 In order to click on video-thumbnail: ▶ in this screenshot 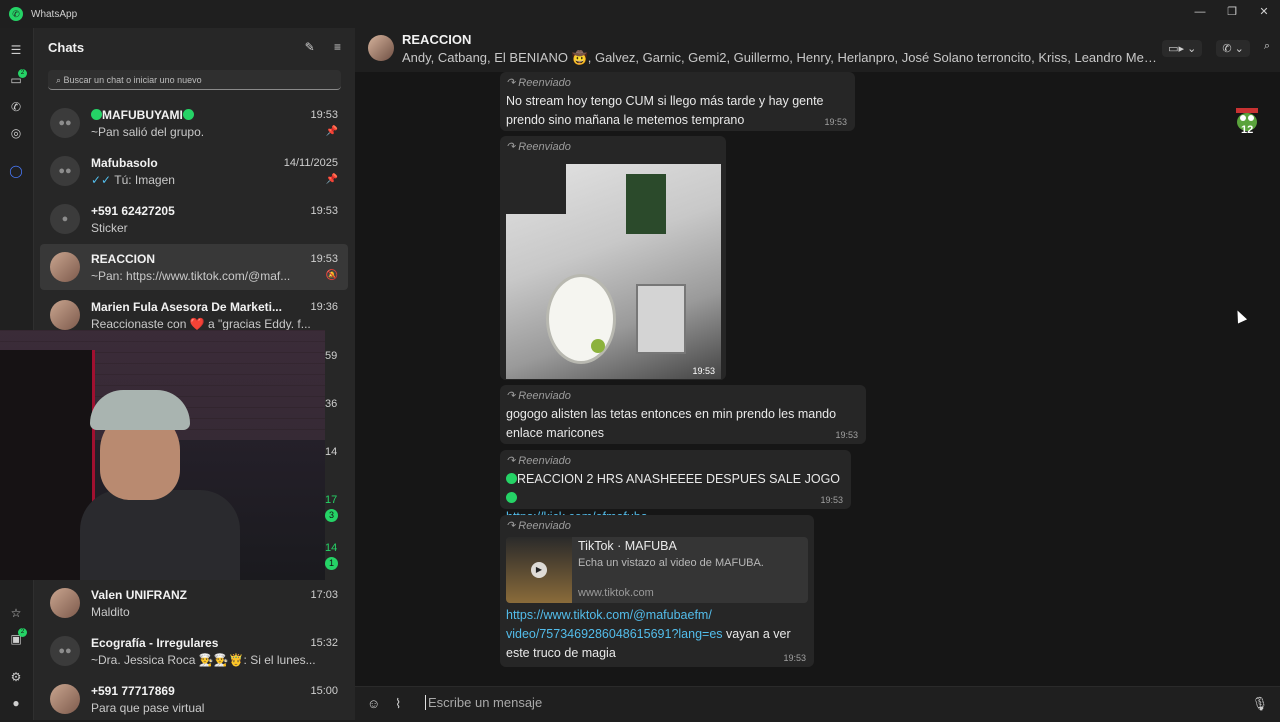, I will do `click(539, 570)`.